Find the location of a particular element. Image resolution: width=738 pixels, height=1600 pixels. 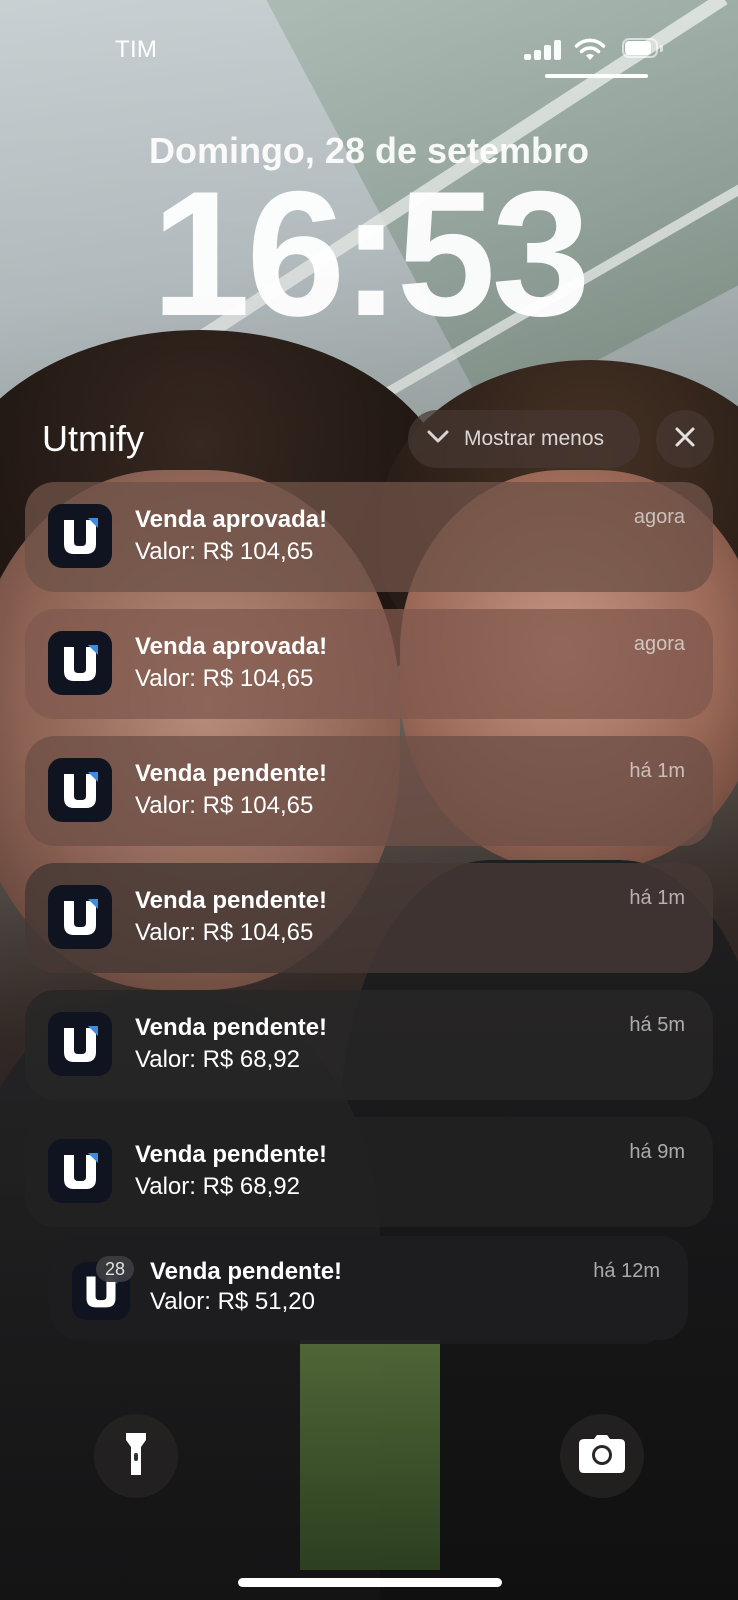

notification-time: há 9m is located at coordinates (657, 1152).